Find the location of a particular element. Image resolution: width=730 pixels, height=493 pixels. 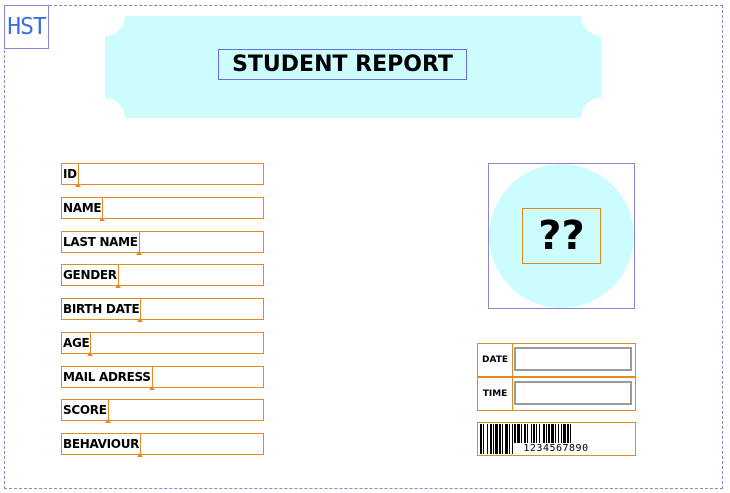

page-title: STUDENT REPORT is located at coordinates (342, 64).